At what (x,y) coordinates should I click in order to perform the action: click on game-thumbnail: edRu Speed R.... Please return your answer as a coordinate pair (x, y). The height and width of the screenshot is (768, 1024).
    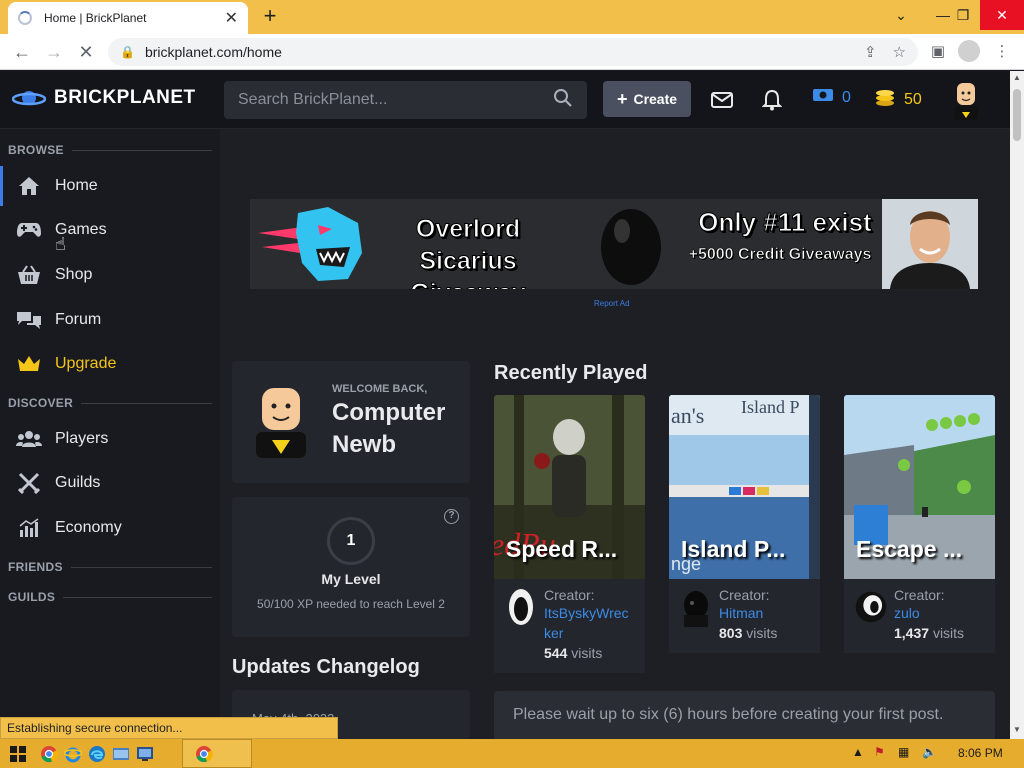
    Looking at the image, I should click on (569, 487).